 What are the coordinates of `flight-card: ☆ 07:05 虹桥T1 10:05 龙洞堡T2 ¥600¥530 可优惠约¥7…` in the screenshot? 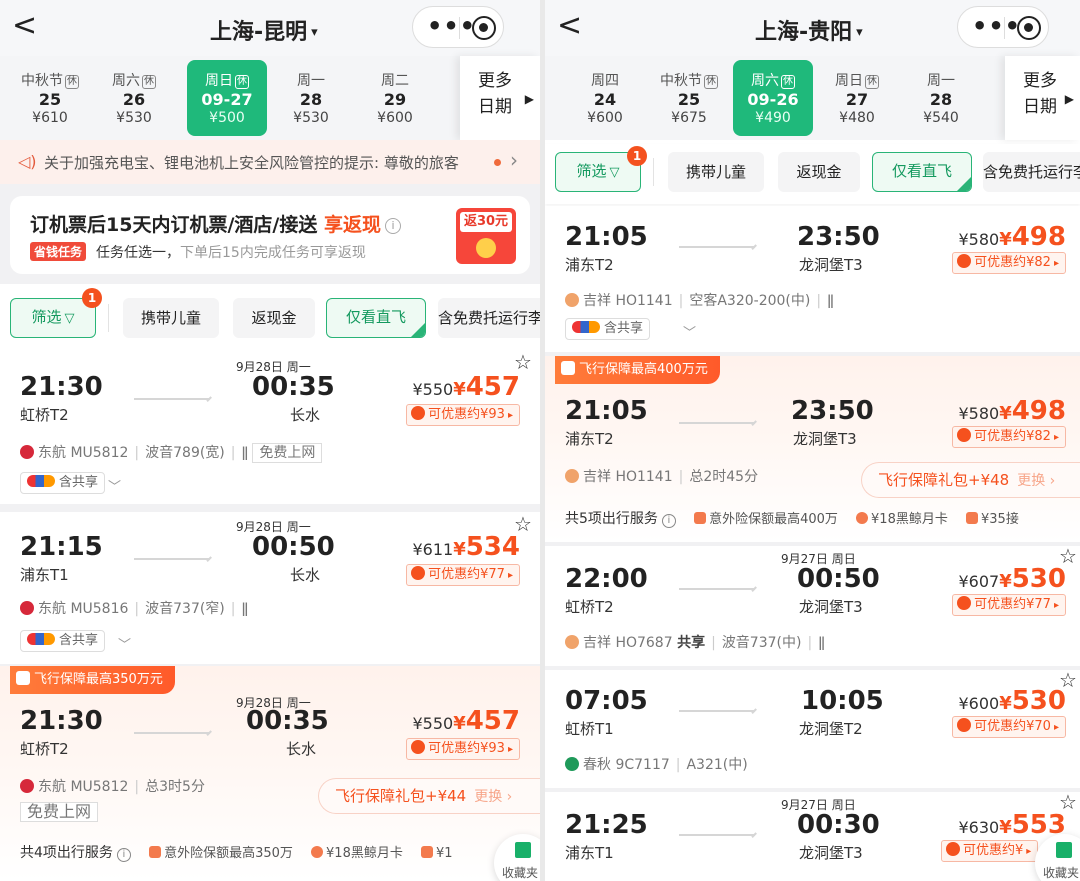 It's located at (812, 729).